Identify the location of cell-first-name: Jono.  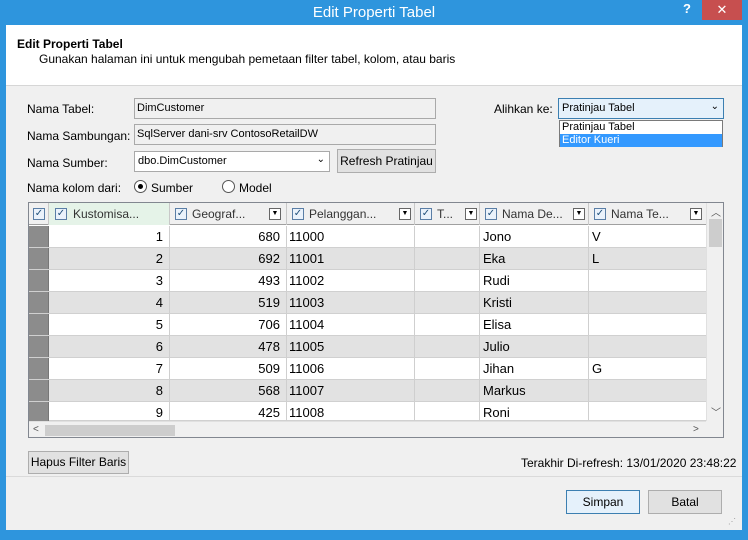
(534, 236).